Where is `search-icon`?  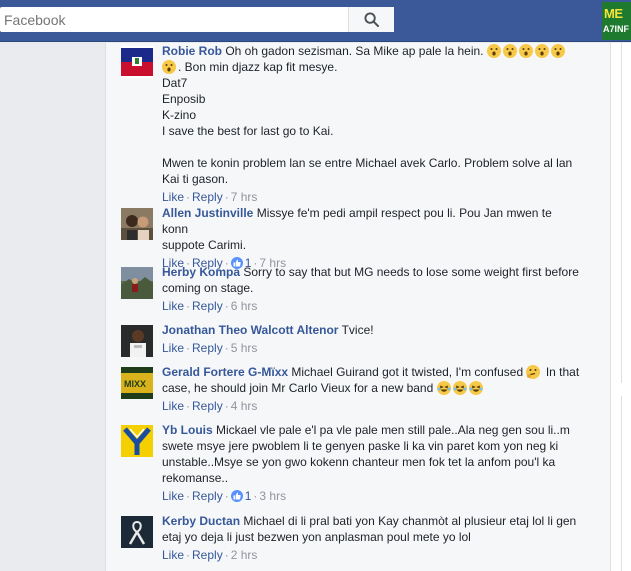
search-icon is located at coordinates (371, 19).